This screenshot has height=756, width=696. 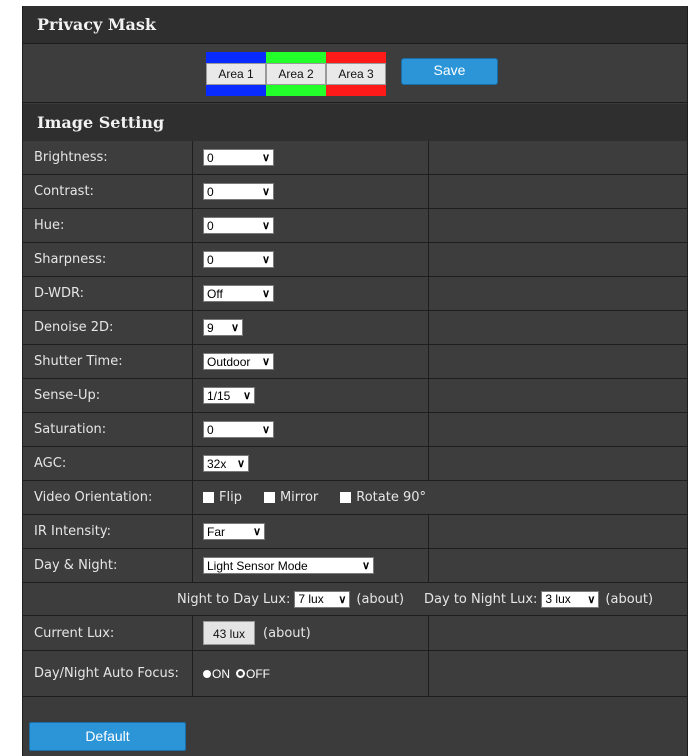 What do you see at coordinates (108, 633) in the screenshot?
I see `current-lux-label: Current Lux:` at bounding box center [108, 633].